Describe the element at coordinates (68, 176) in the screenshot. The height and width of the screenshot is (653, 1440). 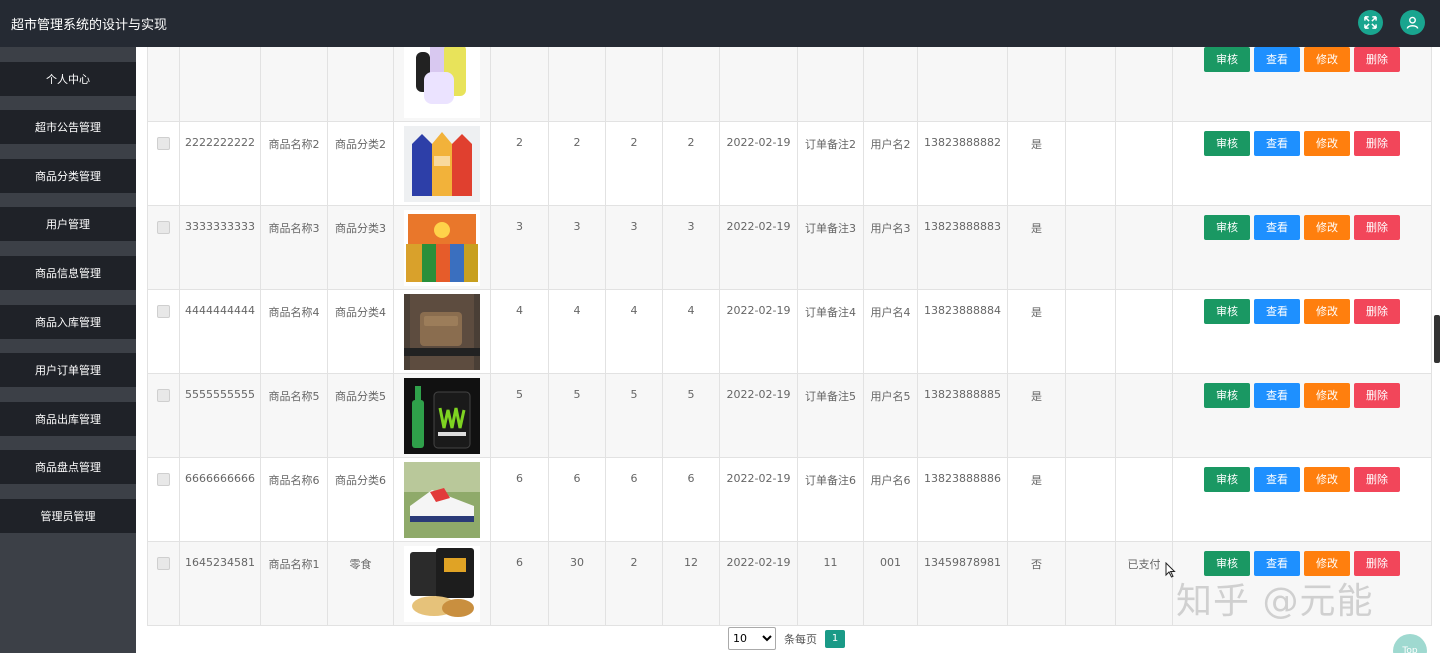
I see `sidebar-item-categories: 商品分类管理` at that location.